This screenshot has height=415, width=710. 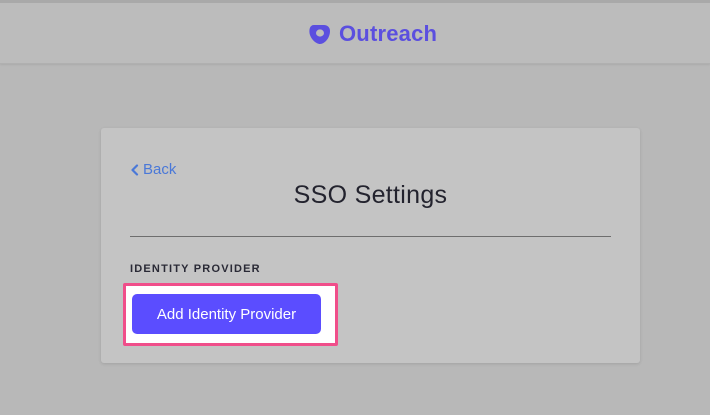 I want to click on add-identity-provider-button: Add Identity Provider, so click(x=226, y=314).